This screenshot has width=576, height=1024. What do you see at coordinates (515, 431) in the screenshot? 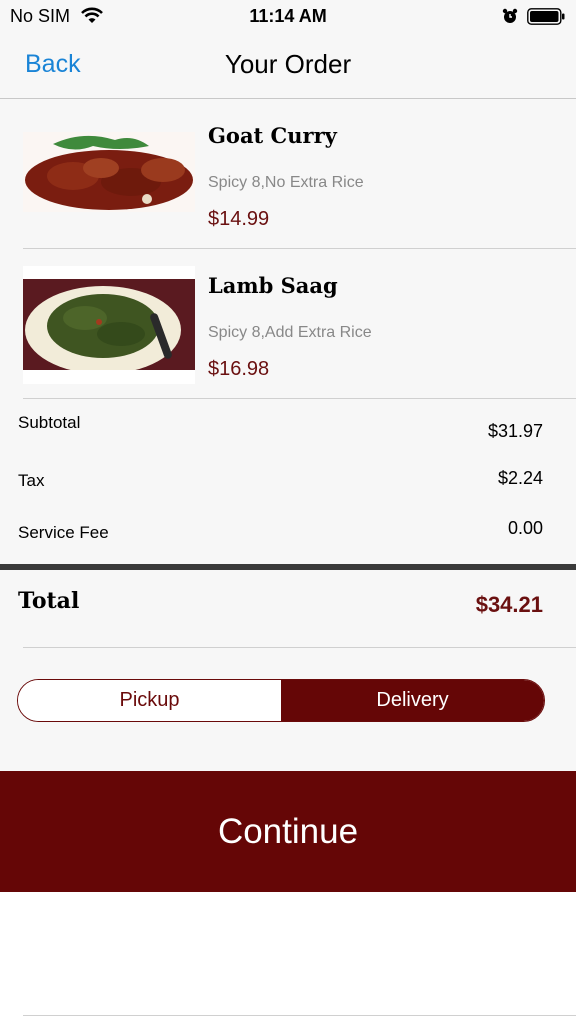
I see `subtotal-value: $31.97` at bounding box center [515, 431].